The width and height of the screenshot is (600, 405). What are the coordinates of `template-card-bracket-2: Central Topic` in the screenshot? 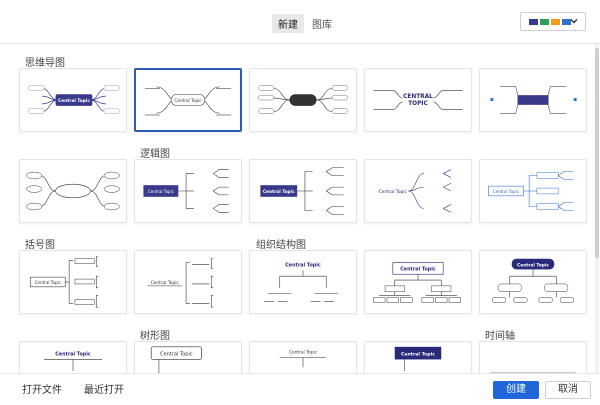 It's located at (188, 282).